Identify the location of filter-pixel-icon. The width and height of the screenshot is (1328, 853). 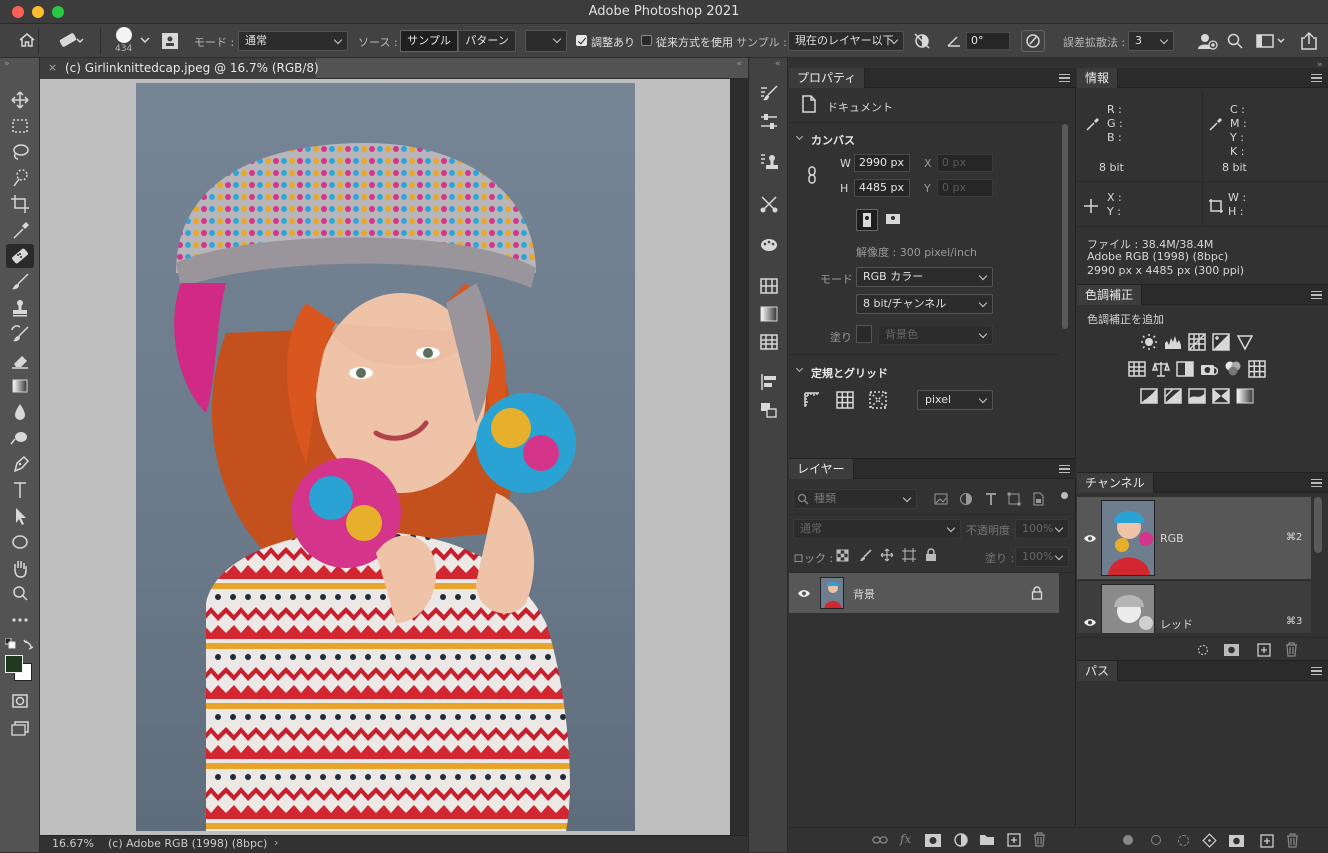
(941, 499).